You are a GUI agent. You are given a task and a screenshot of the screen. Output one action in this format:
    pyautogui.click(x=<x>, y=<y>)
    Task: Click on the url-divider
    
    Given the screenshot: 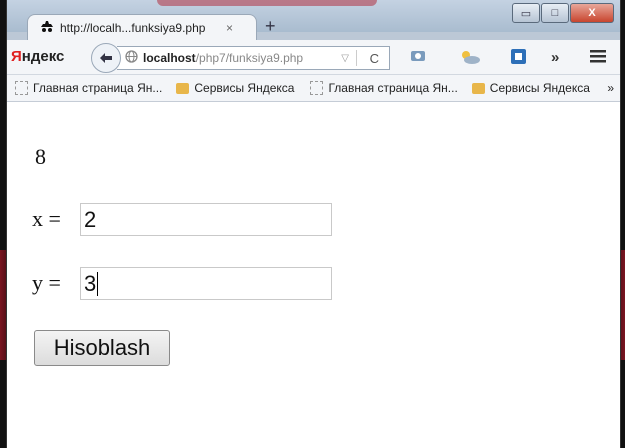 What is the action you would take?
    pyautogui.click(x=356, y=58)
    